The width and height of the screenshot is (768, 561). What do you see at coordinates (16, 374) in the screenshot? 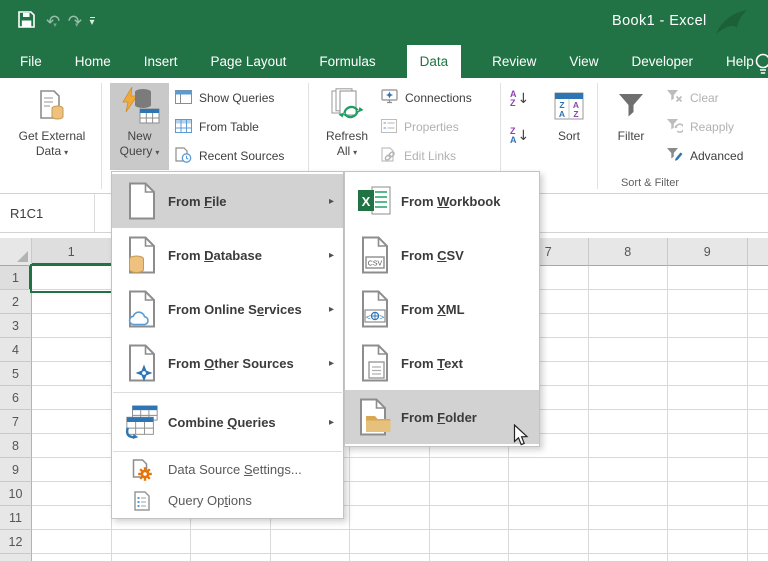
I see `row-header-5: 5` at bounding box center [16, 374].